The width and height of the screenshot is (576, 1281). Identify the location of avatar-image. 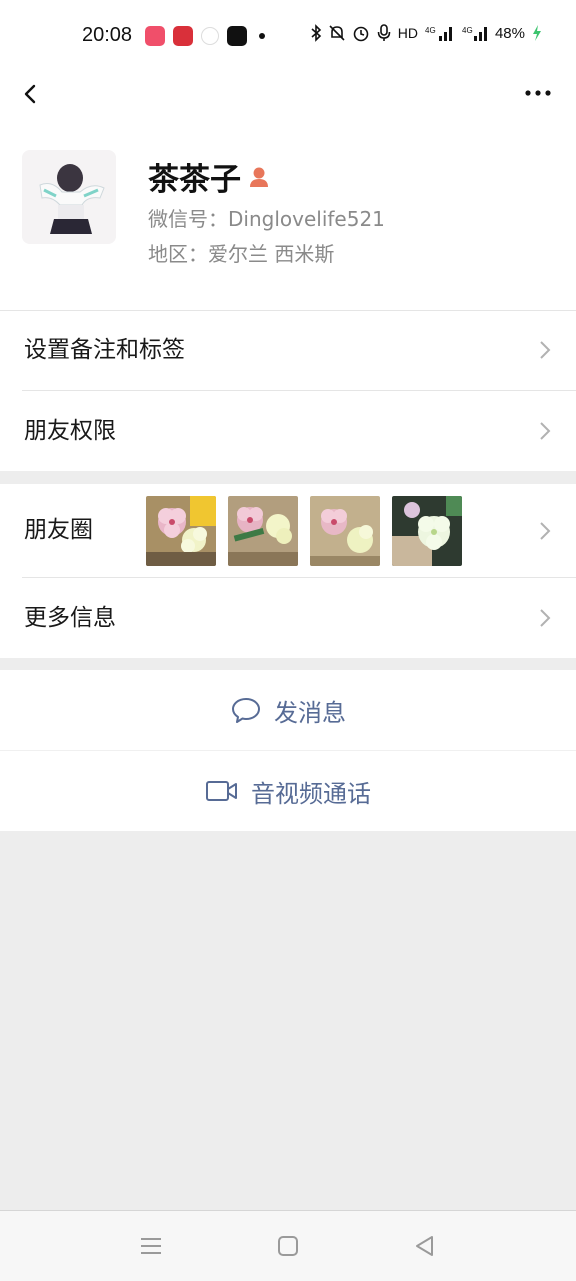
(69, 197).